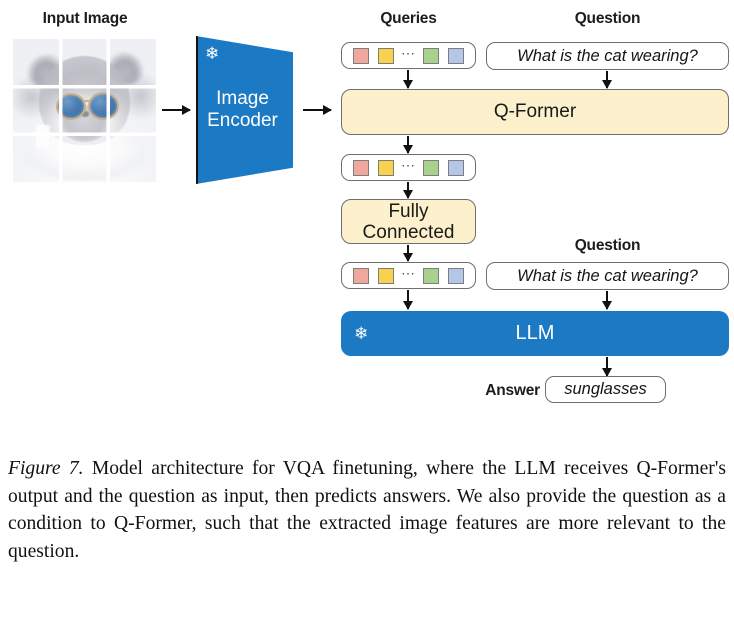 This screenshot has height=620, width=734. I want to click on fully-connected-label-line2: Connected, so click(408, 232).